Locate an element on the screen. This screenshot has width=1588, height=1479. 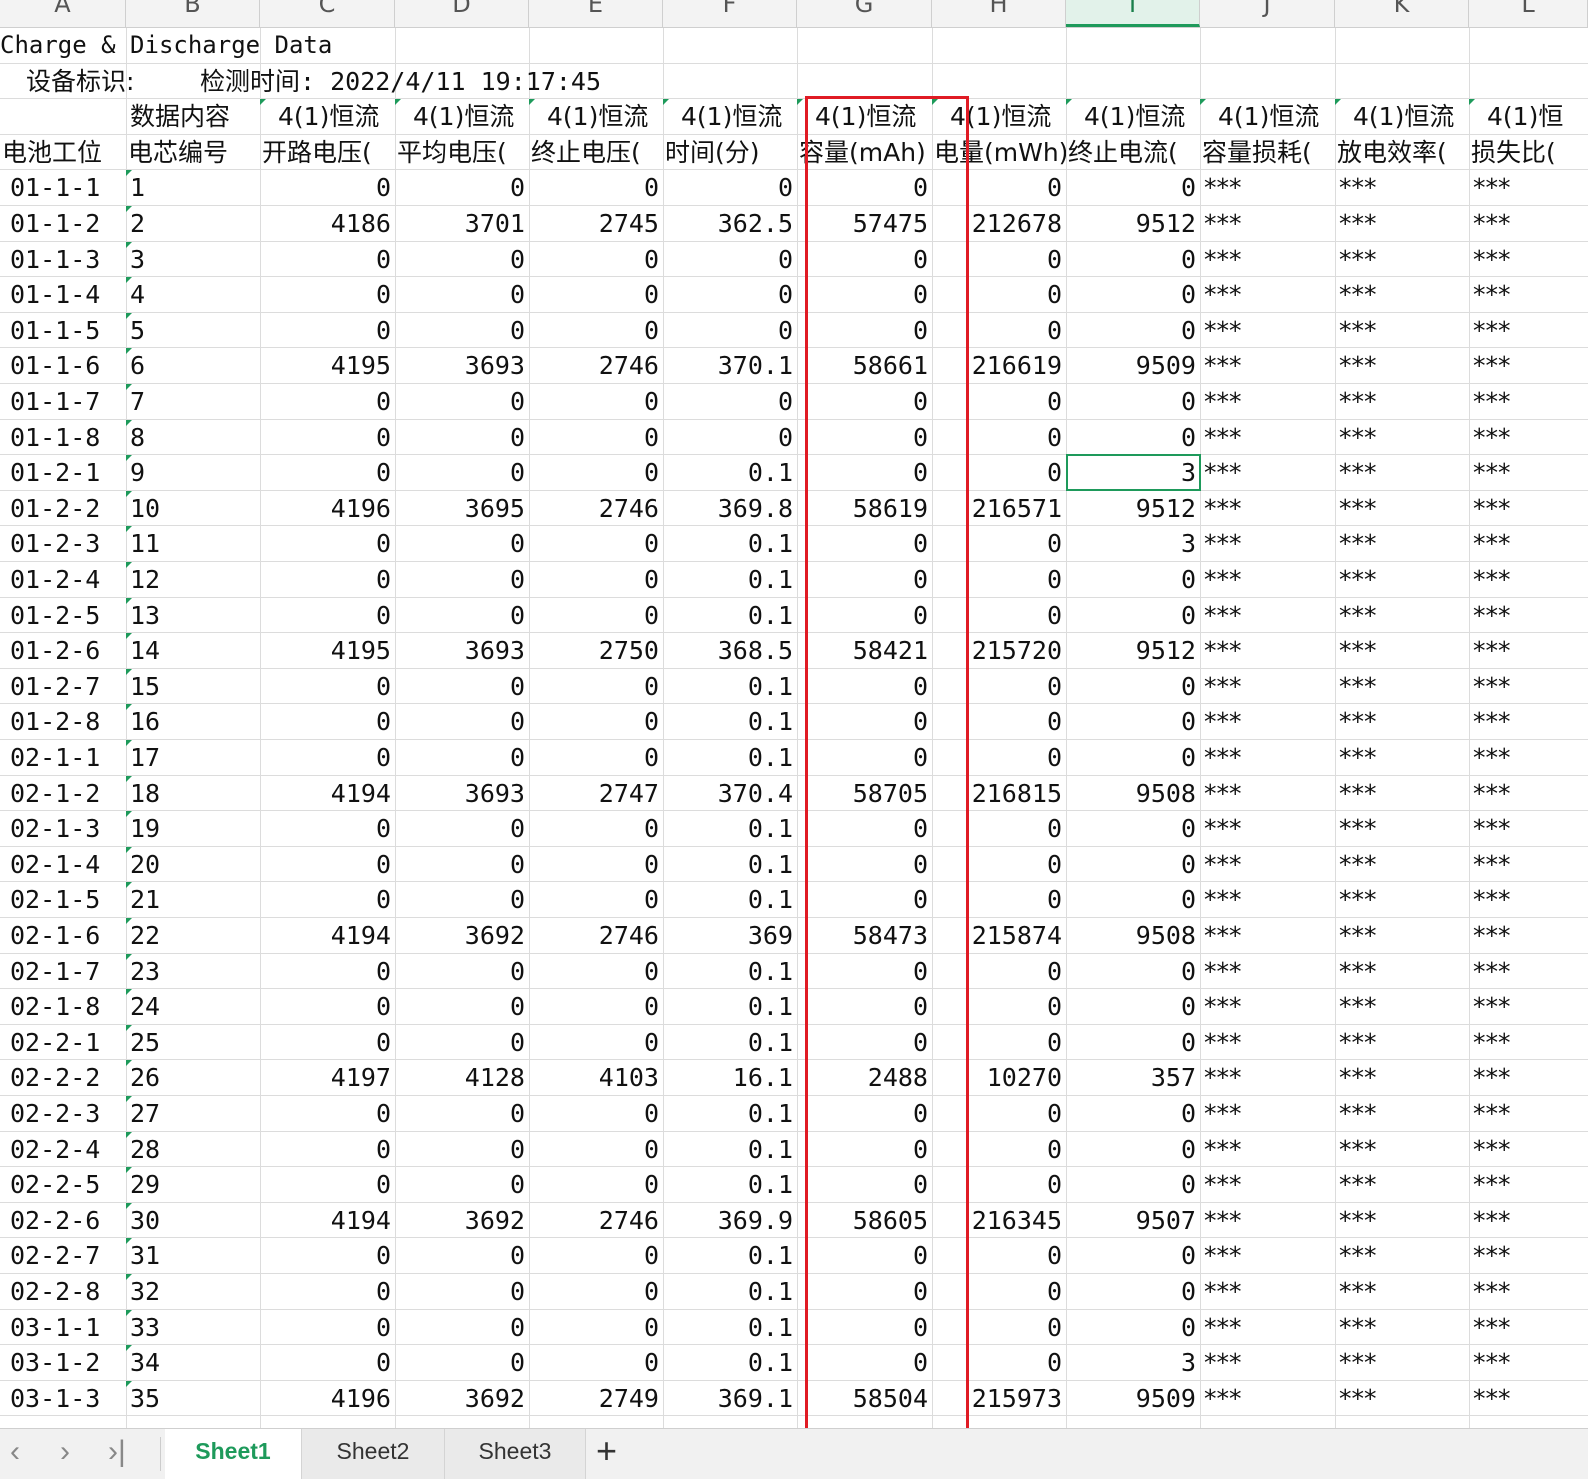
tab-sheet3: Sheet3 is located at coordinates (515, 1454).